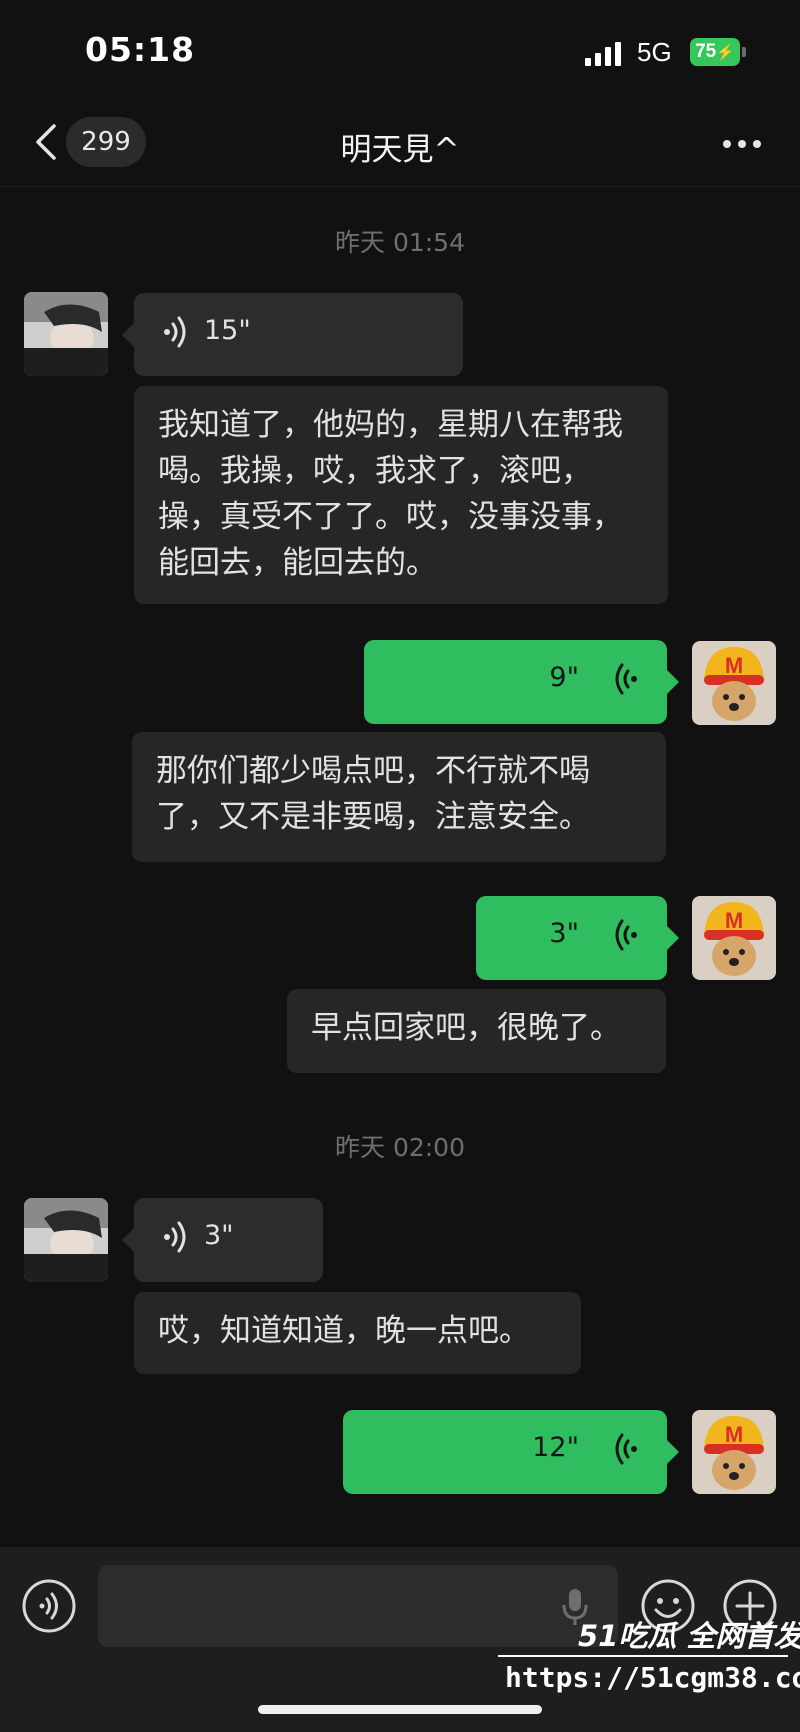 This screenshot has height=1732, width=800. I want to click on composer-bar: 51吃瓜 全网首发 https://51cgm38.com, so click(400, 1639).